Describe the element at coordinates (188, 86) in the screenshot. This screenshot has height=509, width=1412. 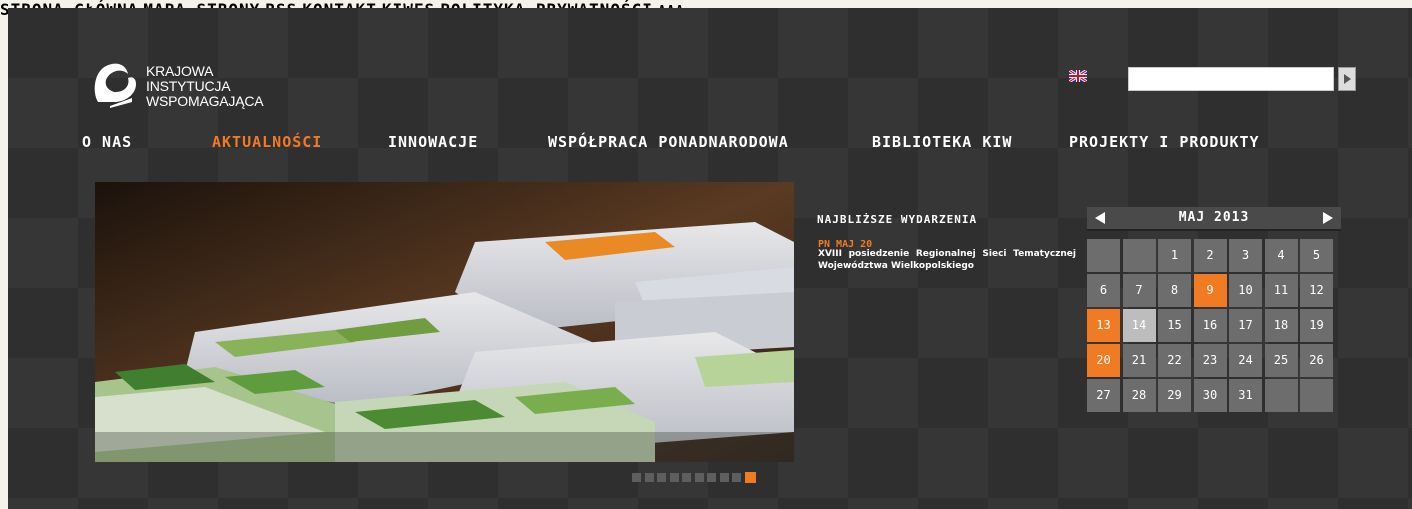
I see `logo-line-2: INSTYTUCJA` at that location.